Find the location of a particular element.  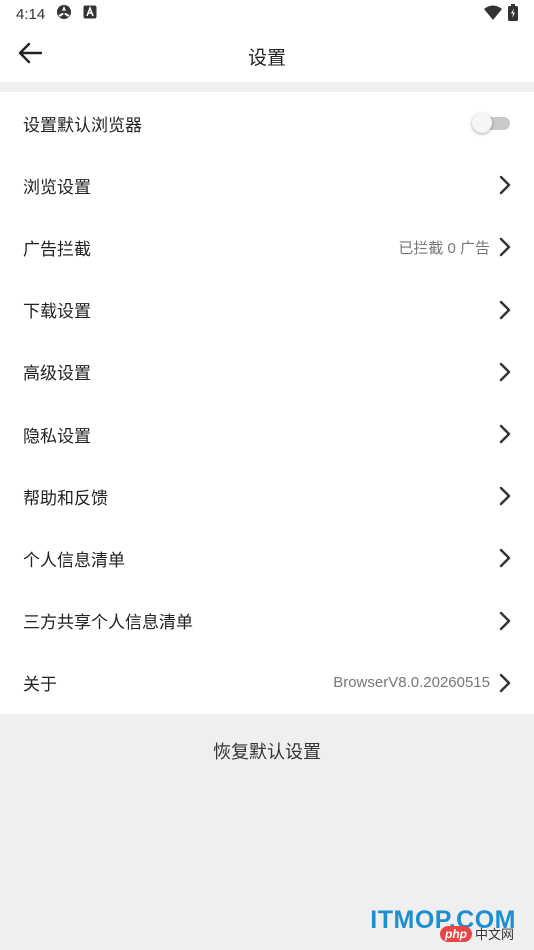

settings-gear-icon is located at coordinates (64, 14).